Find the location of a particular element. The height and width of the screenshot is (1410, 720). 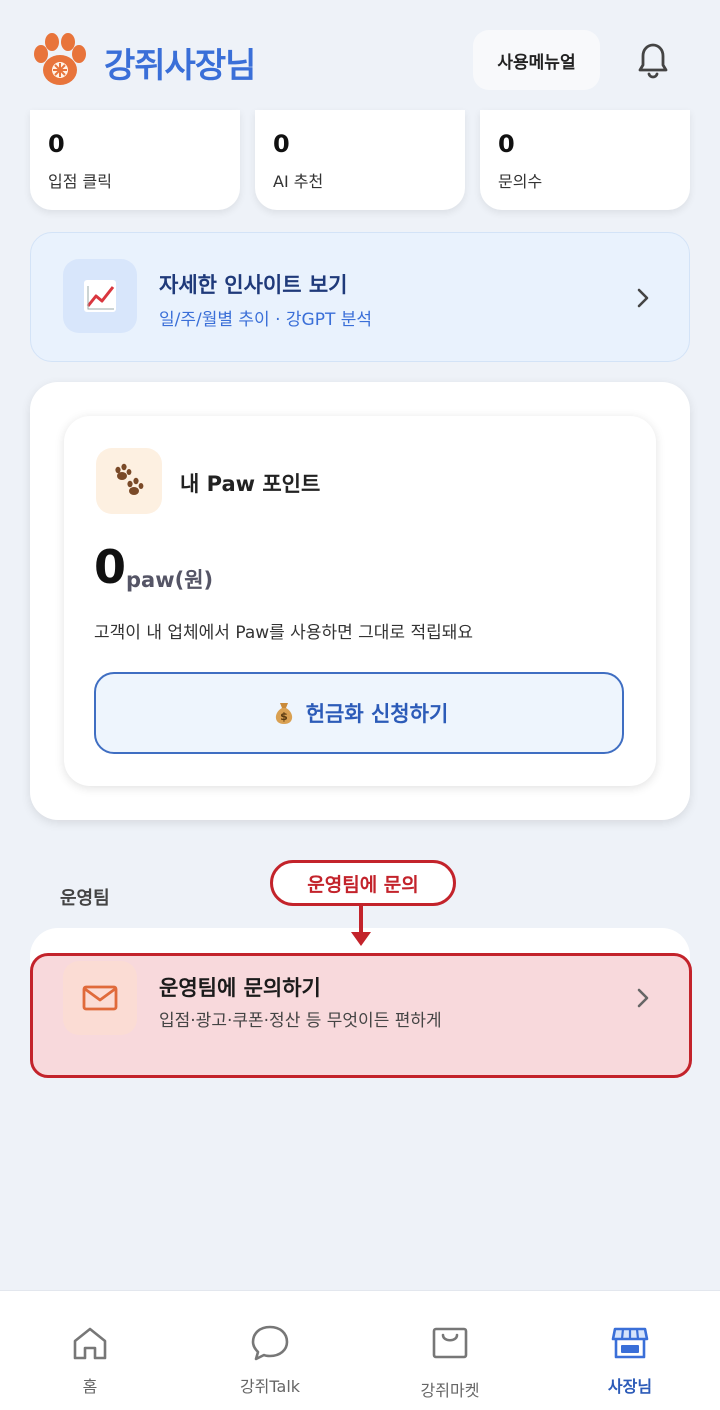

nav-item-home: 홈 is located at coordinates (90, 1350).